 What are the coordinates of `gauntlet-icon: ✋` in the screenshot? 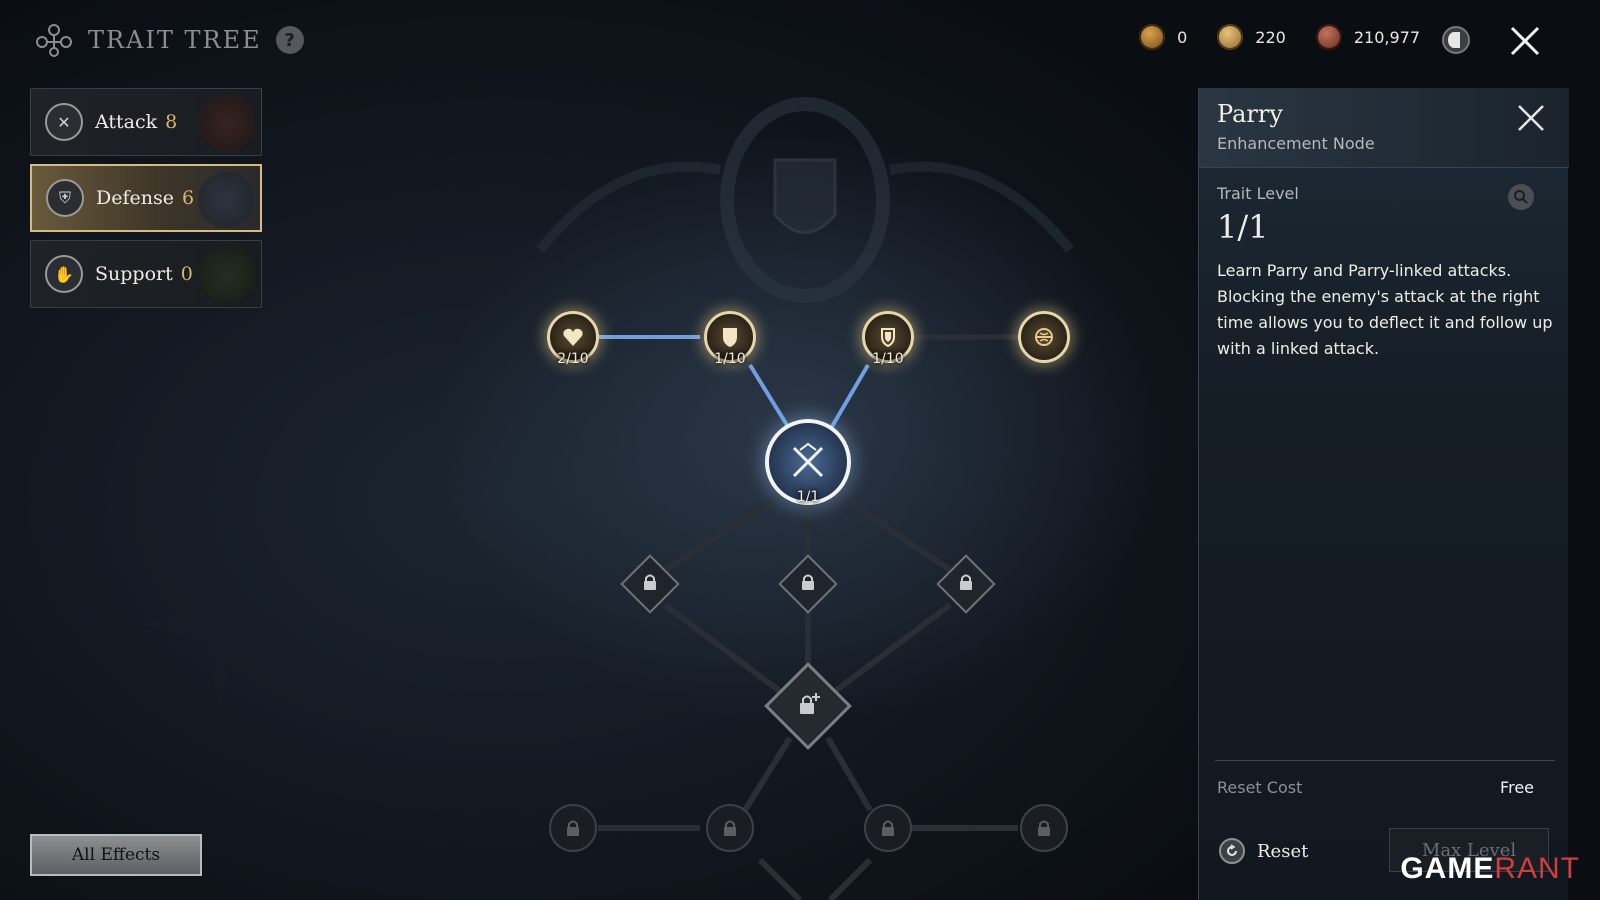 It's located at (64, 274).